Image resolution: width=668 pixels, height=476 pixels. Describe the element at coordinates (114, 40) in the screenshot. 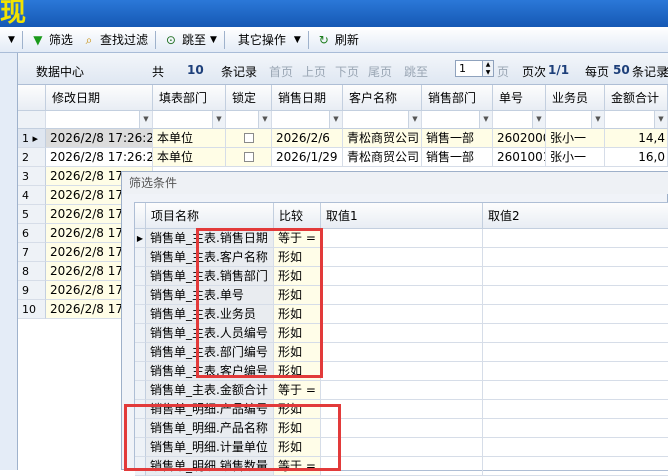

I see `find-filter-button: ⌕ 查找过滤` at that location.